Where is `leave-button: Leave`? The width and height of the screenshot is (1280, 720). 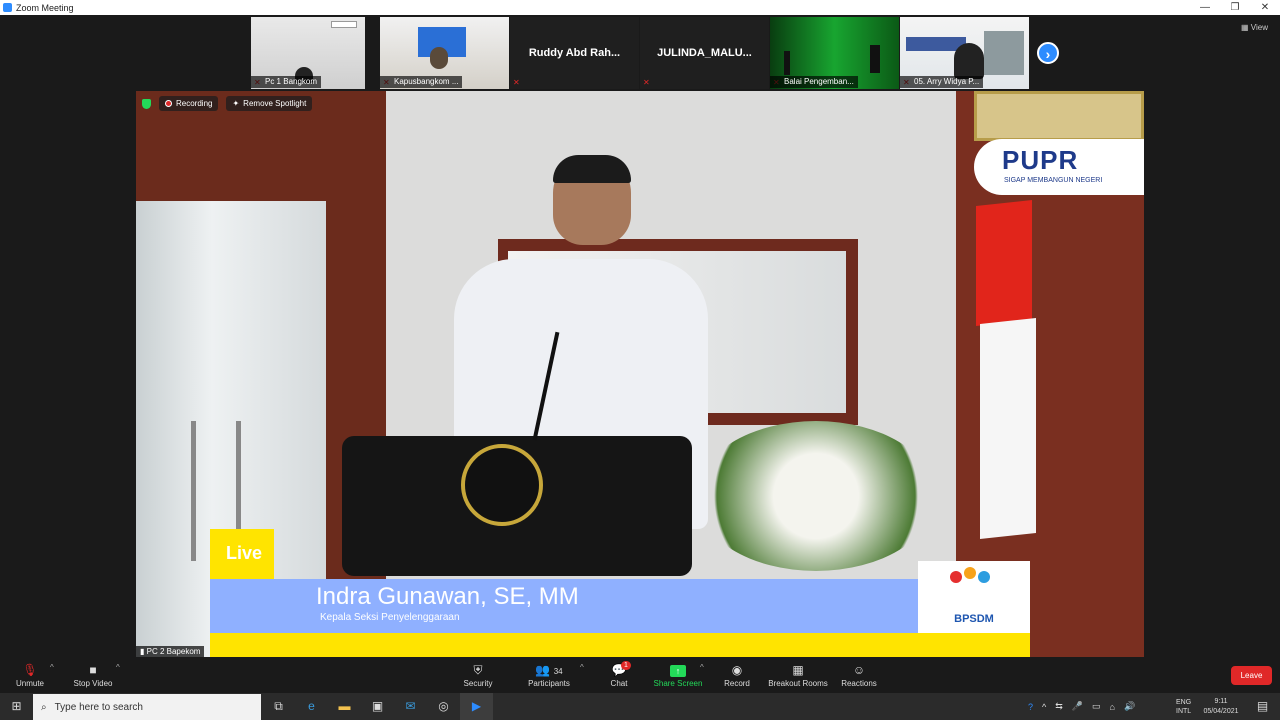
leave-button: Leave is located at coordinates (1251, 675).